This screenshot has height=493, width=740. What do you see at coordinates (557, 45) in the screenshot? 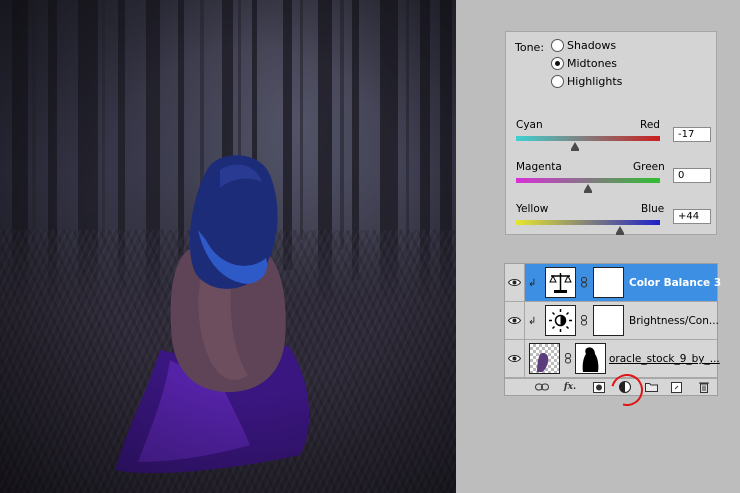
I see `radio-shadows-circle` at bounding box center [557, 45].